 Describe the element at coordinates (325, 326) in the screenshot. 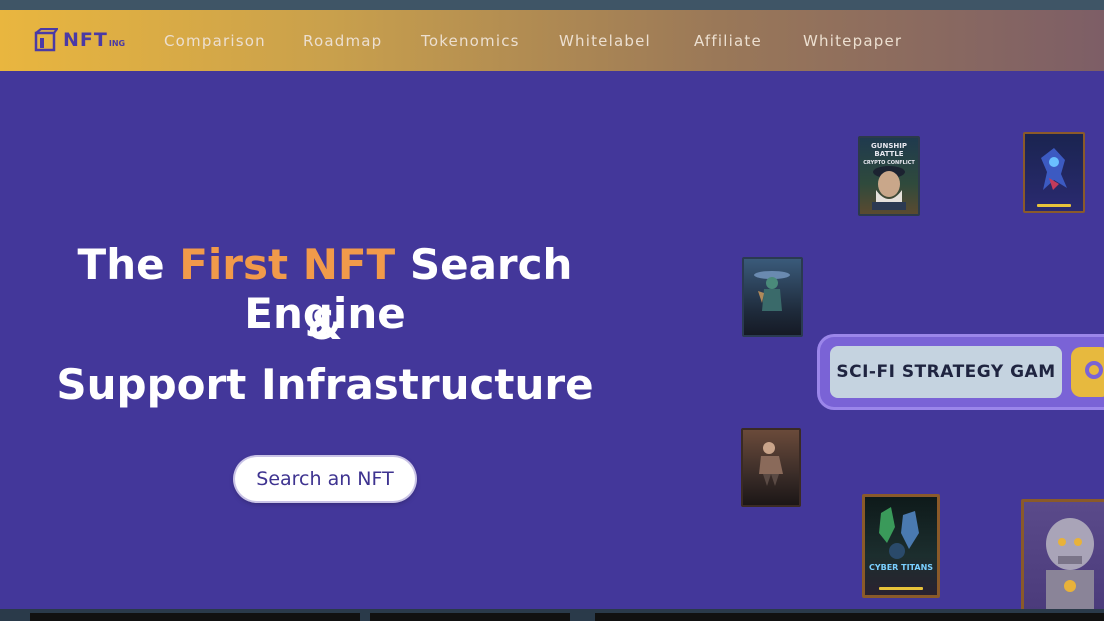

I see `hero-title-line-2: &` at that location.